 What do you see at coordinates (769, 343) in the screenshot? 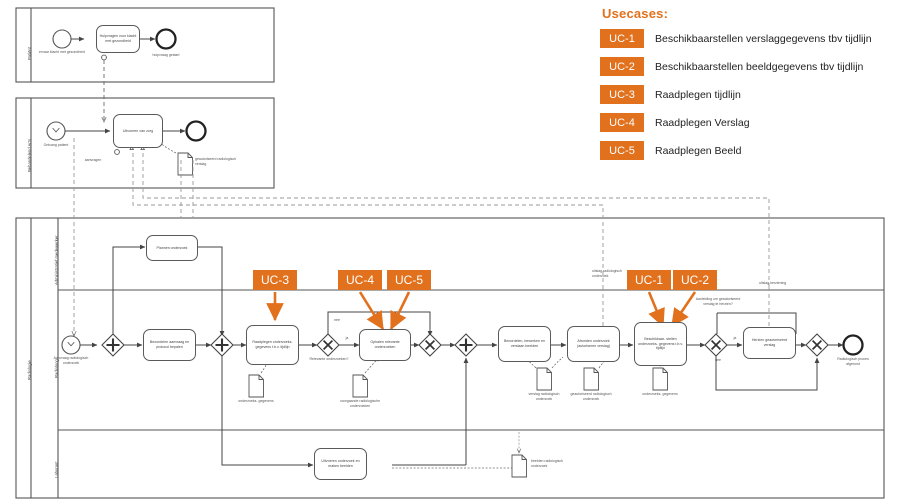
I see `task-herzien-geautoriseerd-verslag: Herzien geautoriseerd verslag` at bounding box center [769, 343].